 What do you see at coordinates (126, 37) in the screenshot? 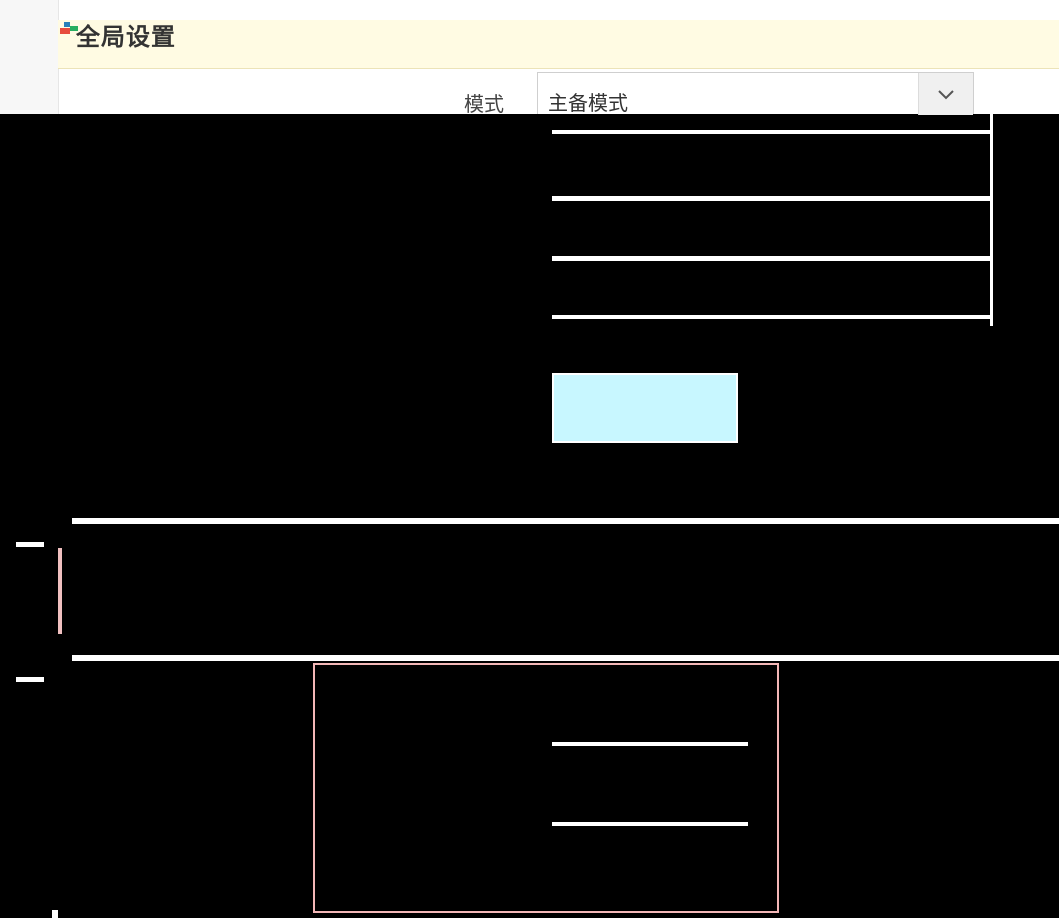
I see `page-title: 全局设置` at bounding box center [126, 37].